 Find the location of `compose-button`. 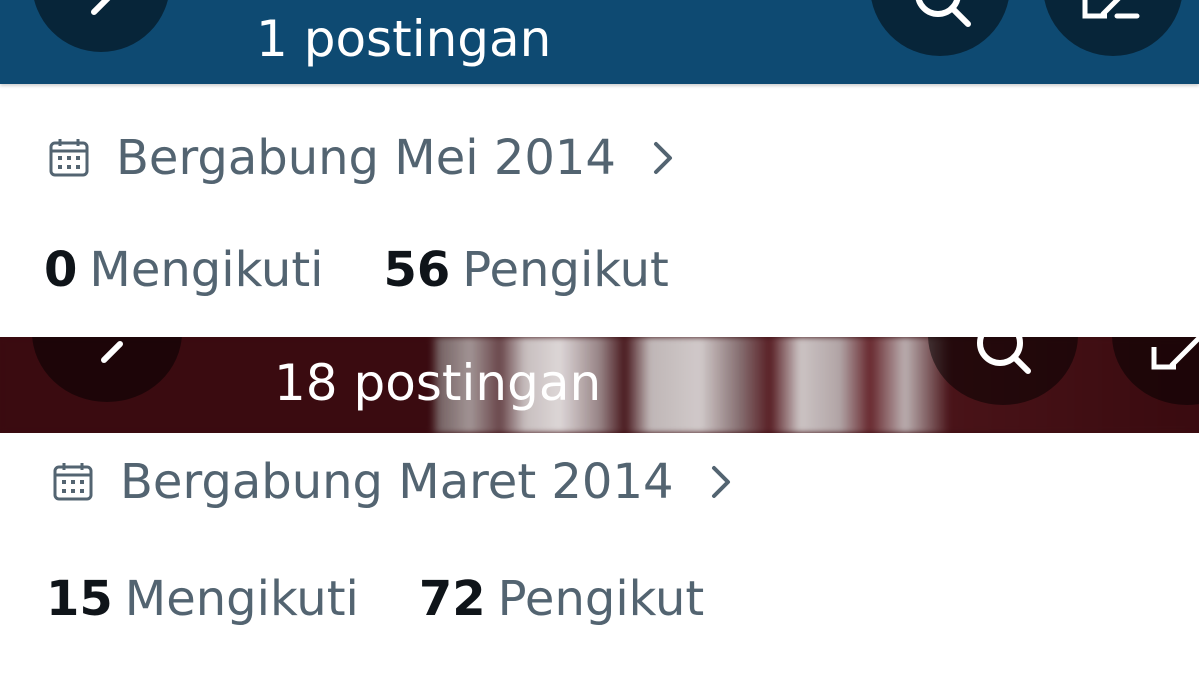

compose-button is located at coordinates (1113, 28).